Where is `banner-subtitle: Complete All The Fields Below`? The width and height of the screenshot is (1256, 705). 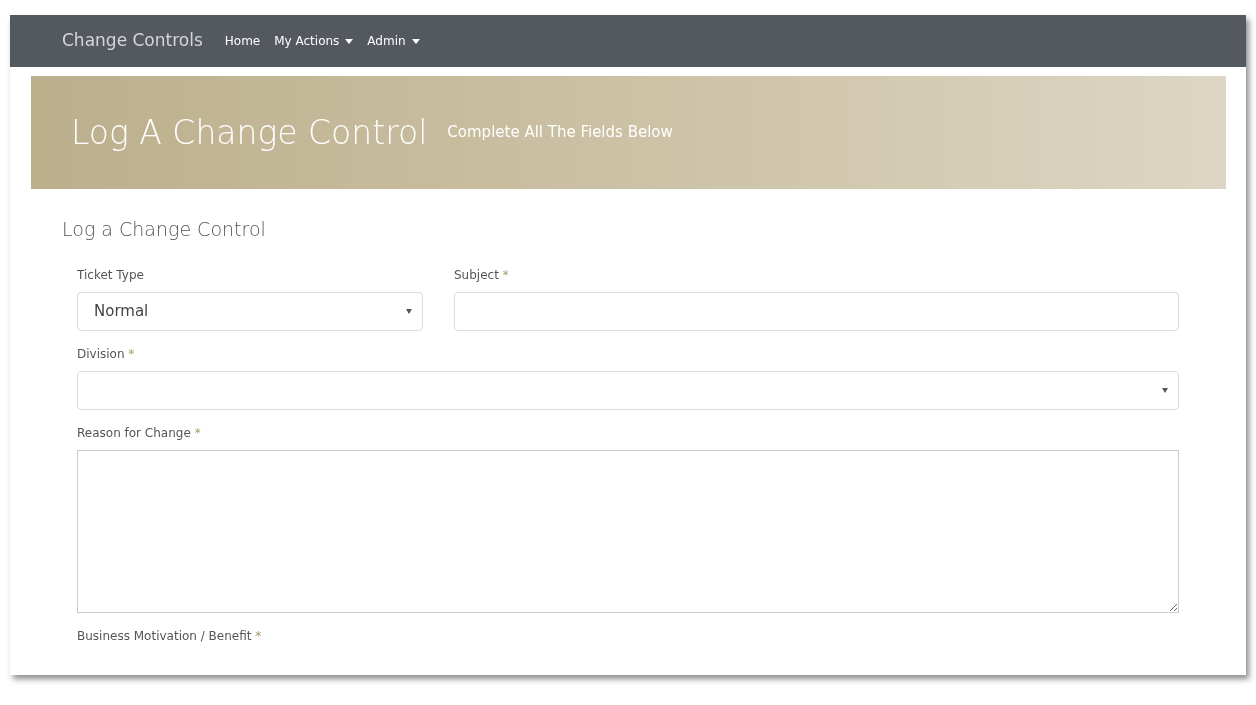
banner-subtitle: Complete All The Fields Below is located at coordinates (560, 133).